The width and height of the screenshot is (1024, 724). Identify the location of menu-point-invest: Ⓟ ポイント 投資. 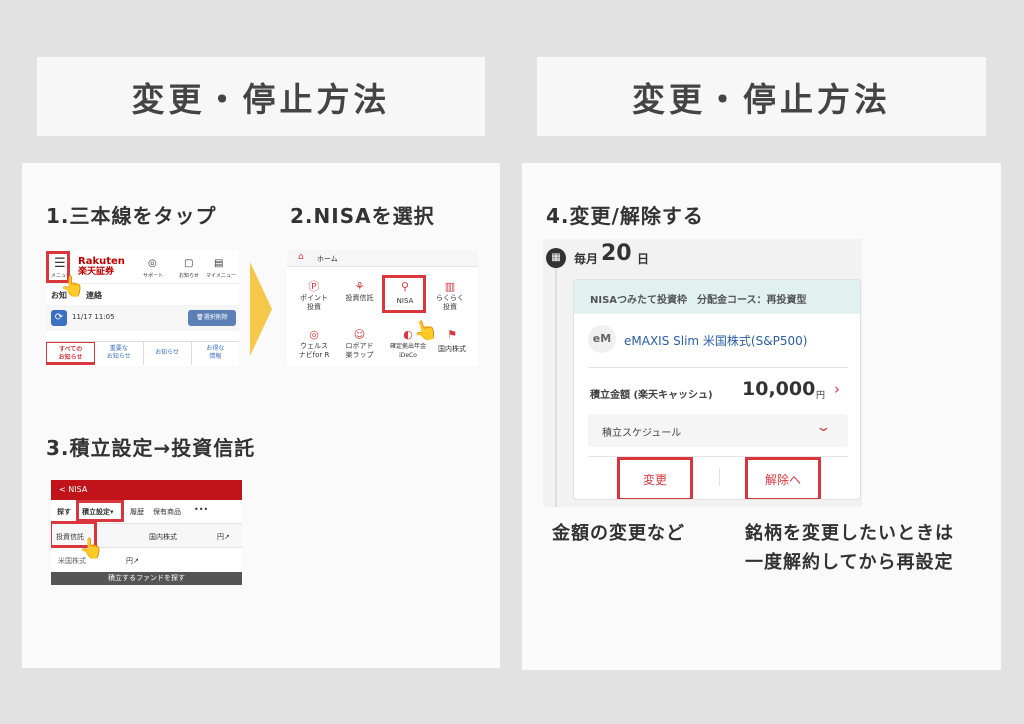
(314, 296).